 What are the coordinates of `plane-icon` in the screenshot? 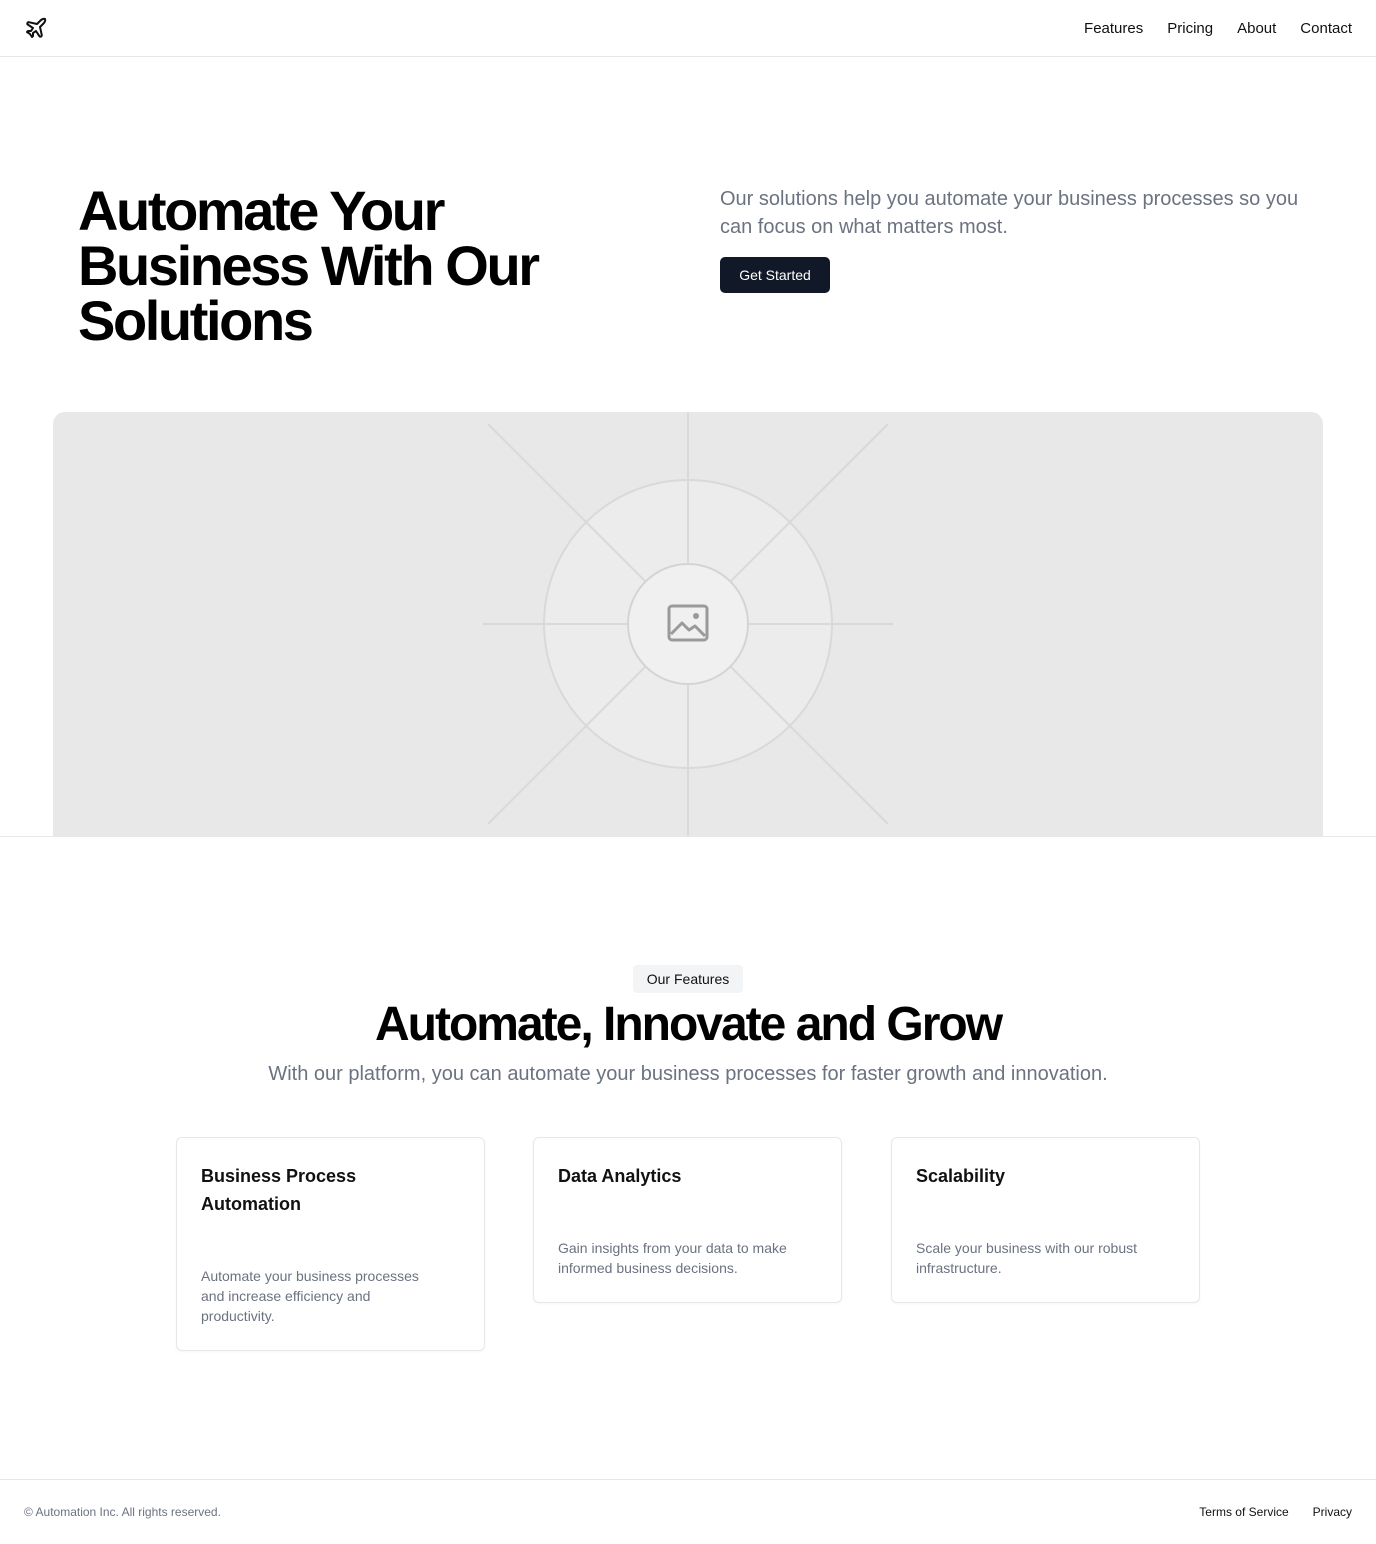 It's located at (36, 28).